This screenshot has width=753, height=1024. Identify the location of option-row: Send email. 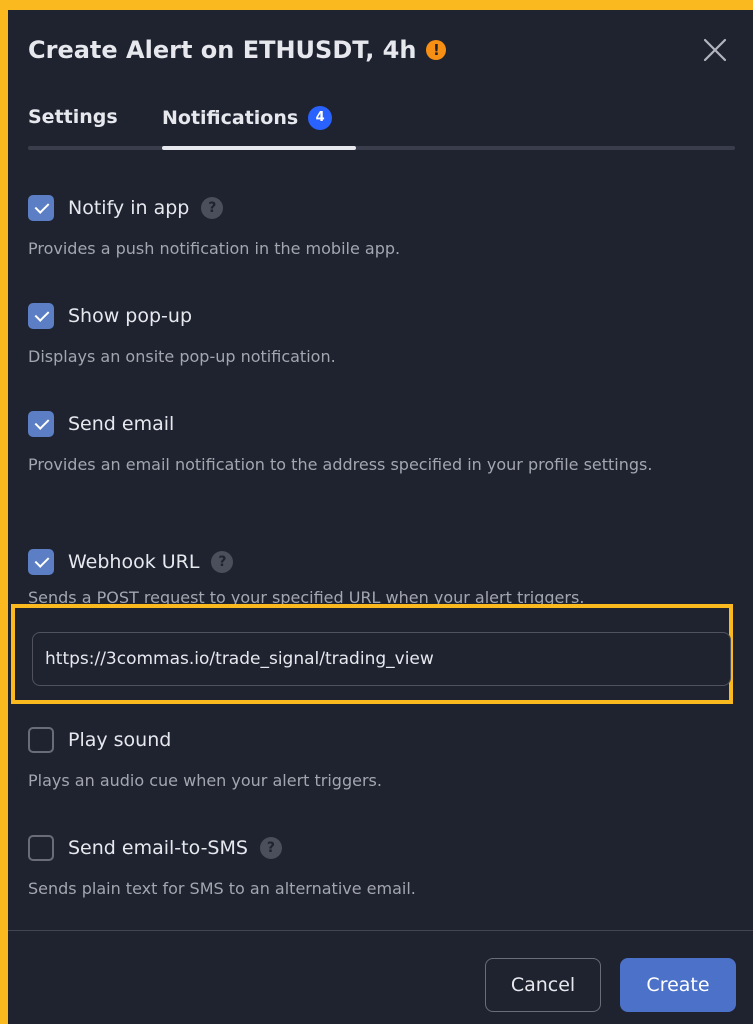
(360, 424).